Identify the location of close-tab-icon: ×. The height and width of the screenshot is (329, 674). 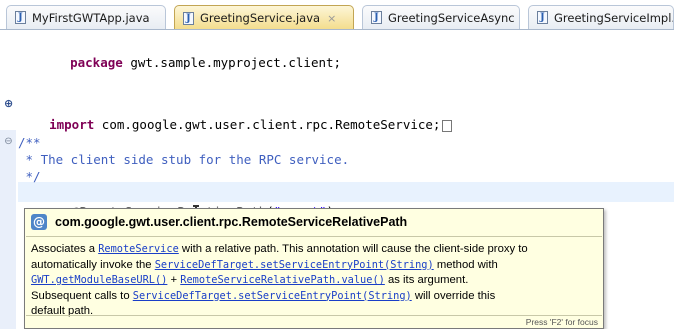
(331, 18).